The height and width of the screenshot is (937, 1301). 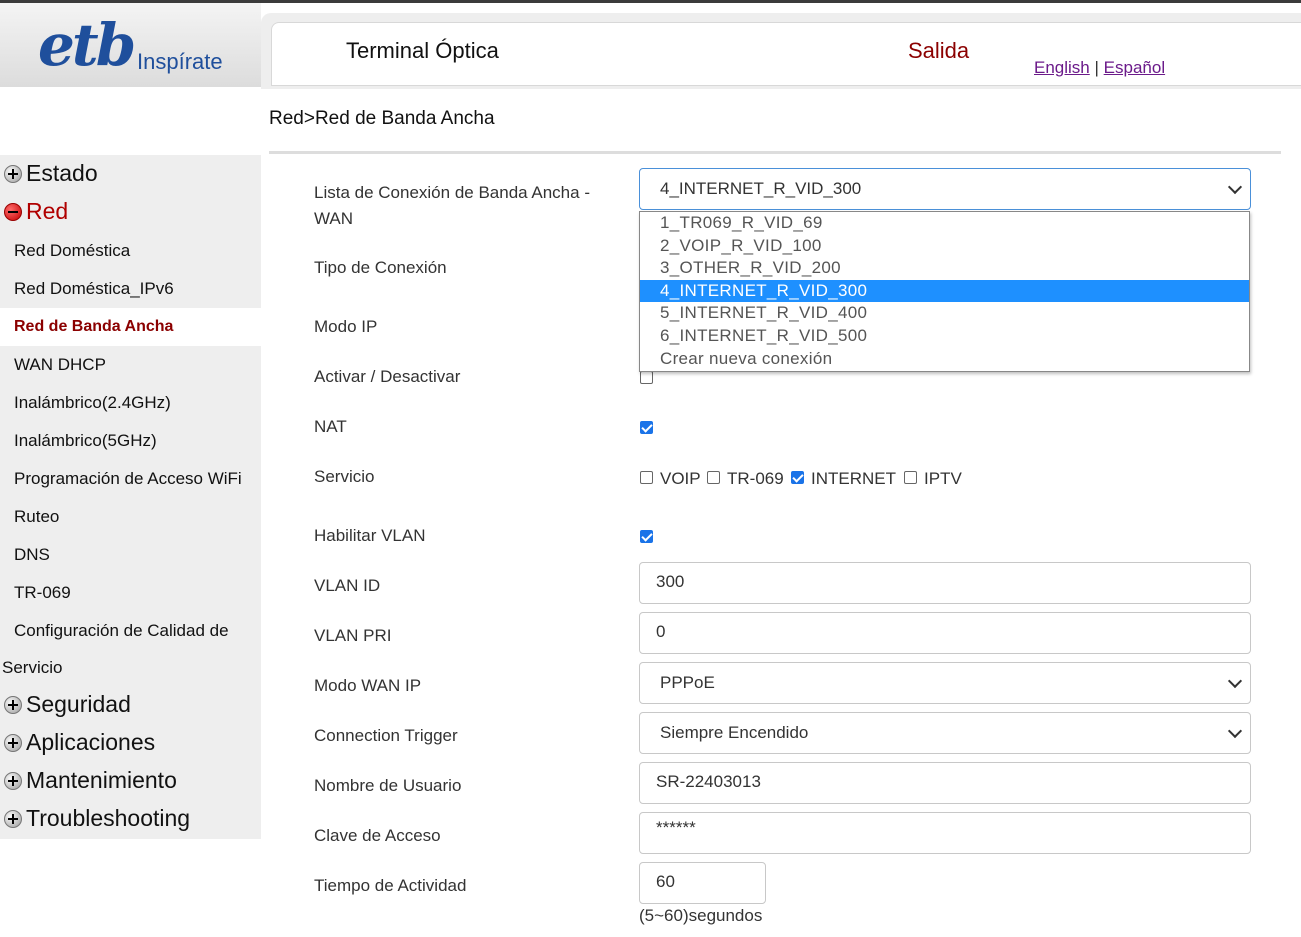 What do you see at coordinates (944, 223) in the screenshot?
I see `dropdown-option: 1_TR069_R_VID_69` at bounding box center [944, 223].